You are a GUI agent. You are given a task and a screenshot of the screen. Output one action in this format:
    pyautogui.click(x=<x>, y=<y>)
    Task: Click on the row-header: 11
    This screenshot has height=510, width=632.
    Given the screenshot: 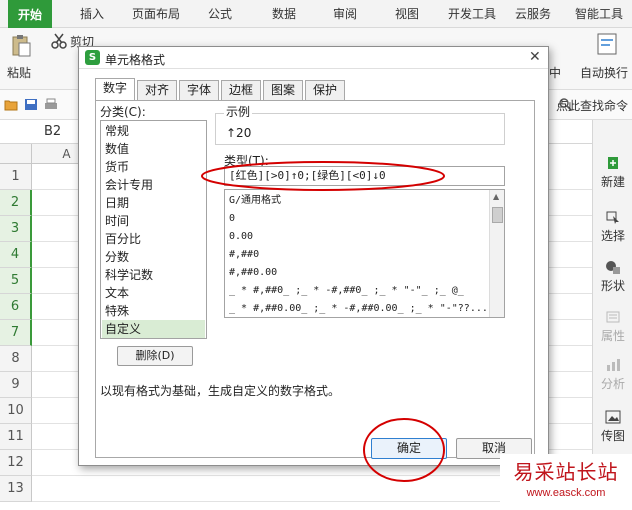 What is the action you would take?
    pyautogui.click(x=16, y=437)
    